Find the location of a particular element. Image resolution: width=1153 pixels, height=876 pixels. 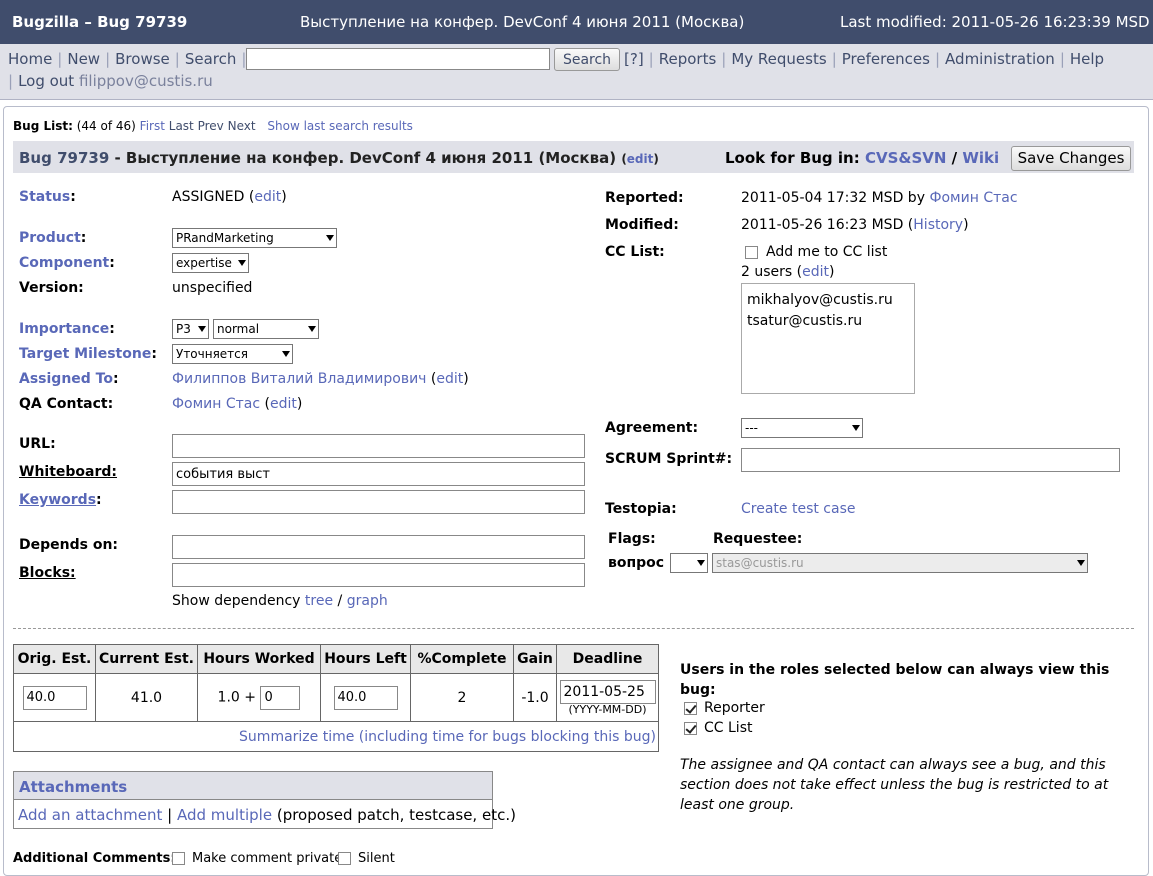

flag-status-select is located at coordinates (689, 563).